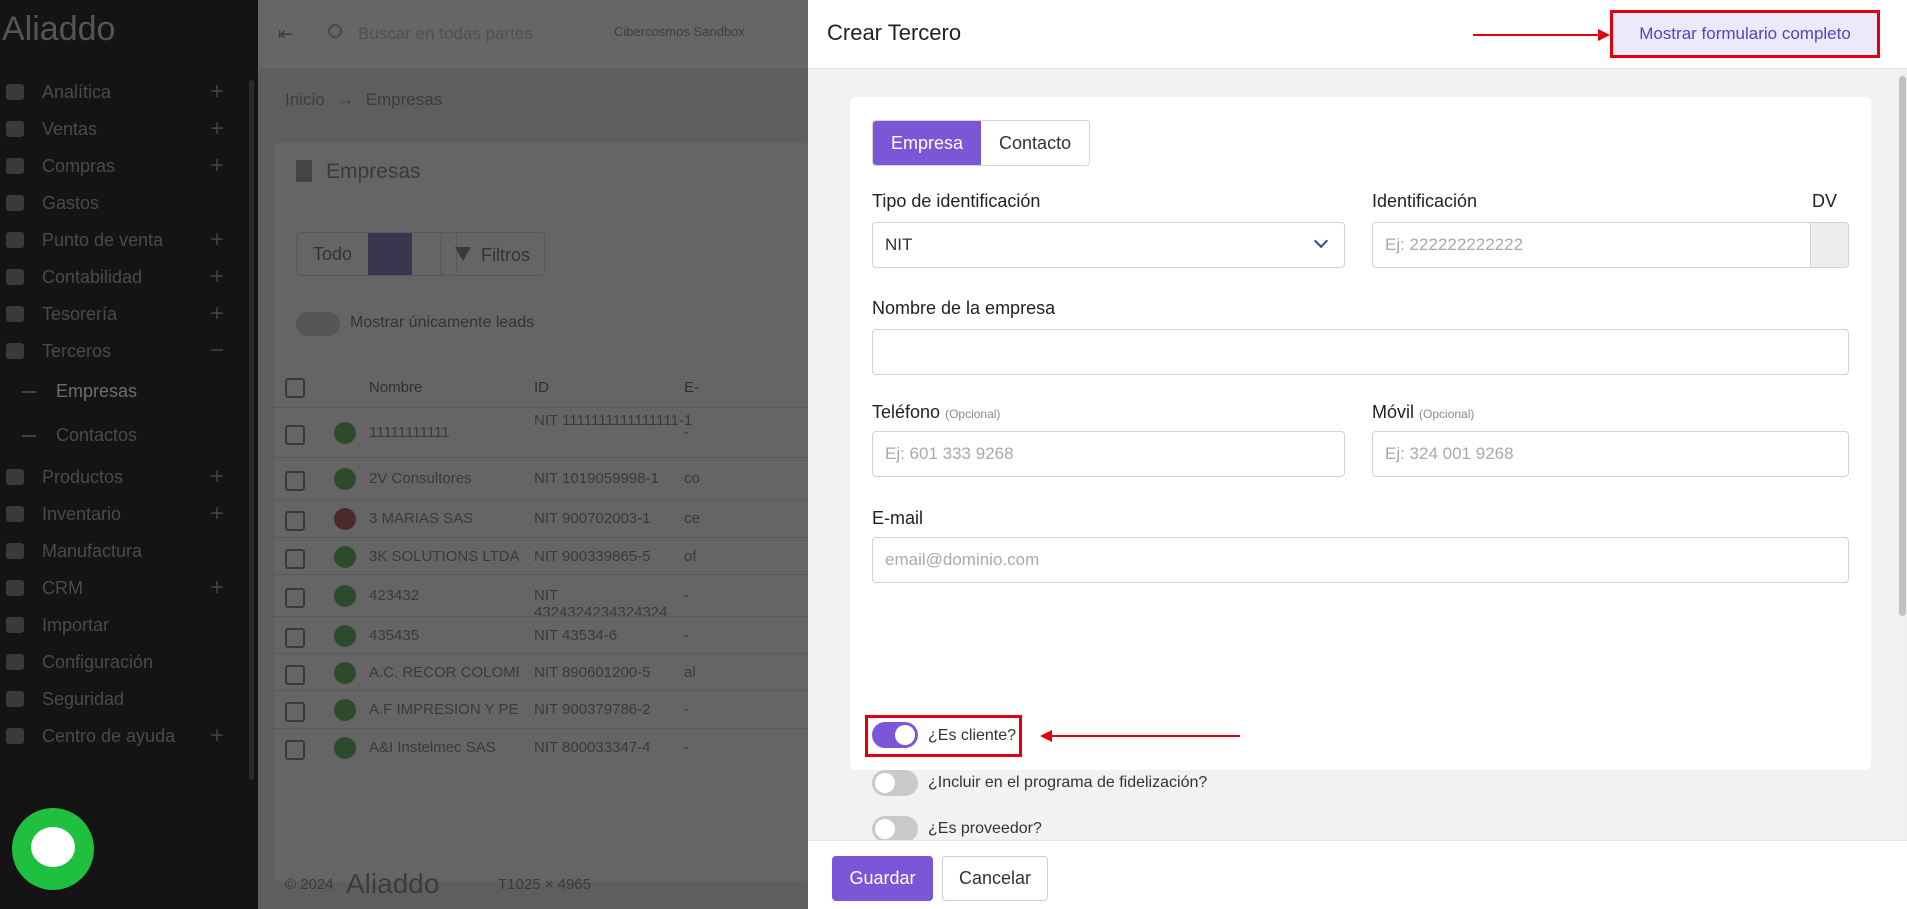  What do you see at coordinates (76, 625) in the screenshot?
I see `sidebar-item-label: Importar` at bounding box center [76, 625].